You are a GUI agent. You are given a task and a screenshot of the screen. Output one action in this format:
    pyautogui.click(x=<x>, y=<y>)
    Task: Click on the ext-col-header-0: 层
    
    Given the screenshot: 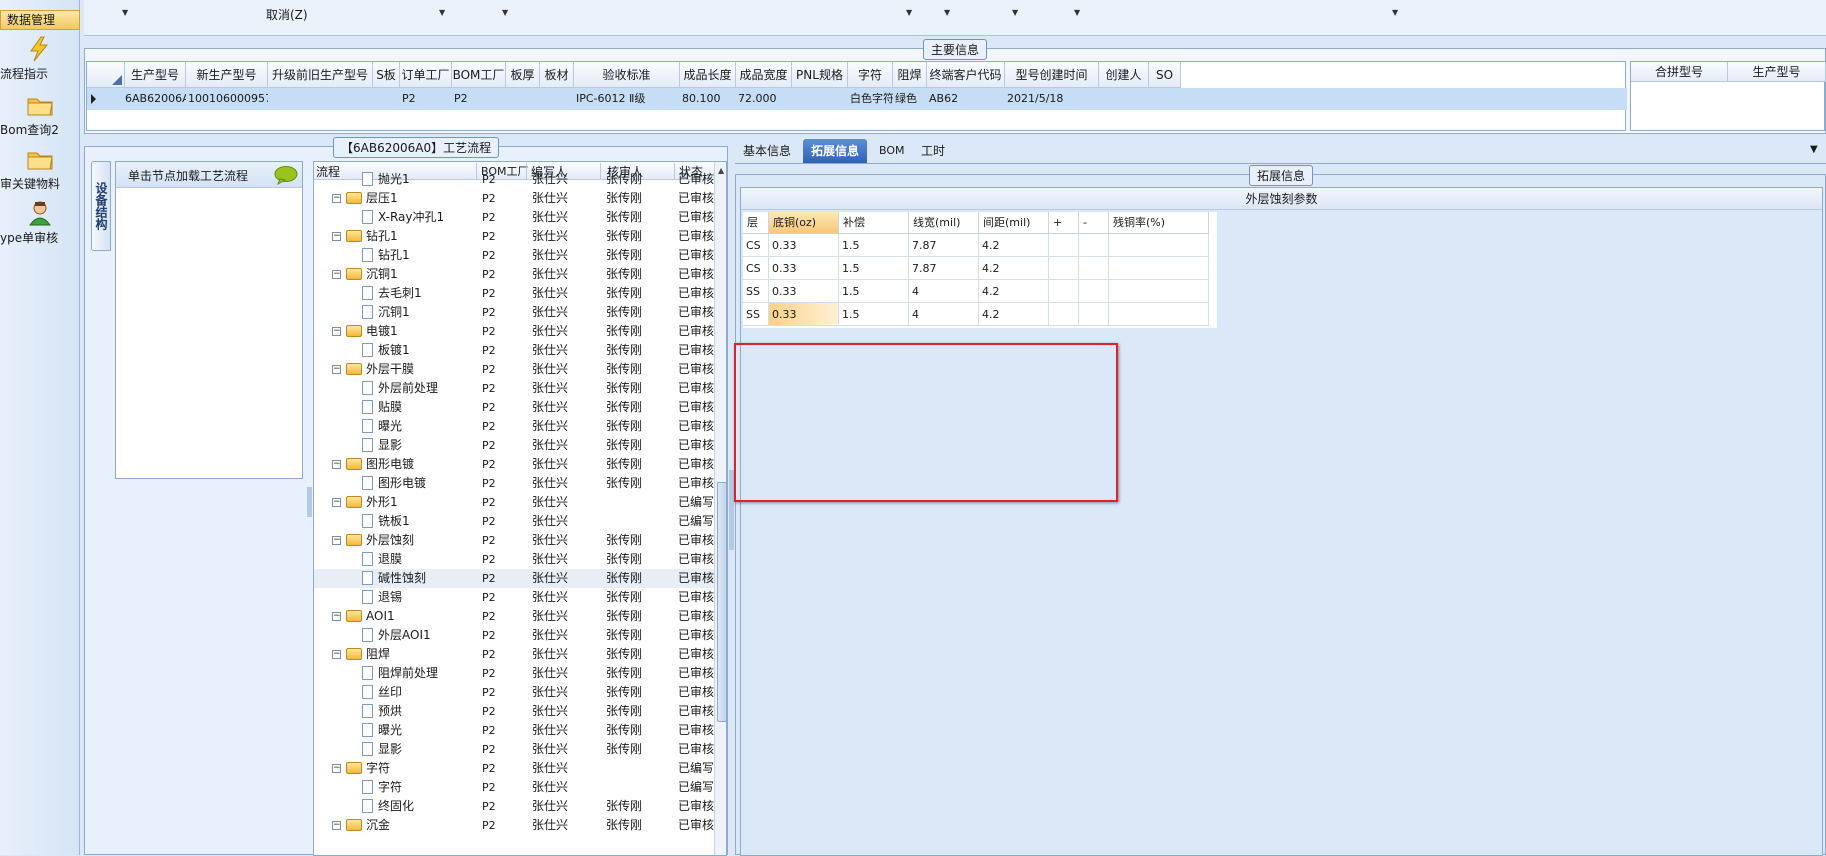 What is the action you would take?
    pyautogui.click(x=756, y=223)
    